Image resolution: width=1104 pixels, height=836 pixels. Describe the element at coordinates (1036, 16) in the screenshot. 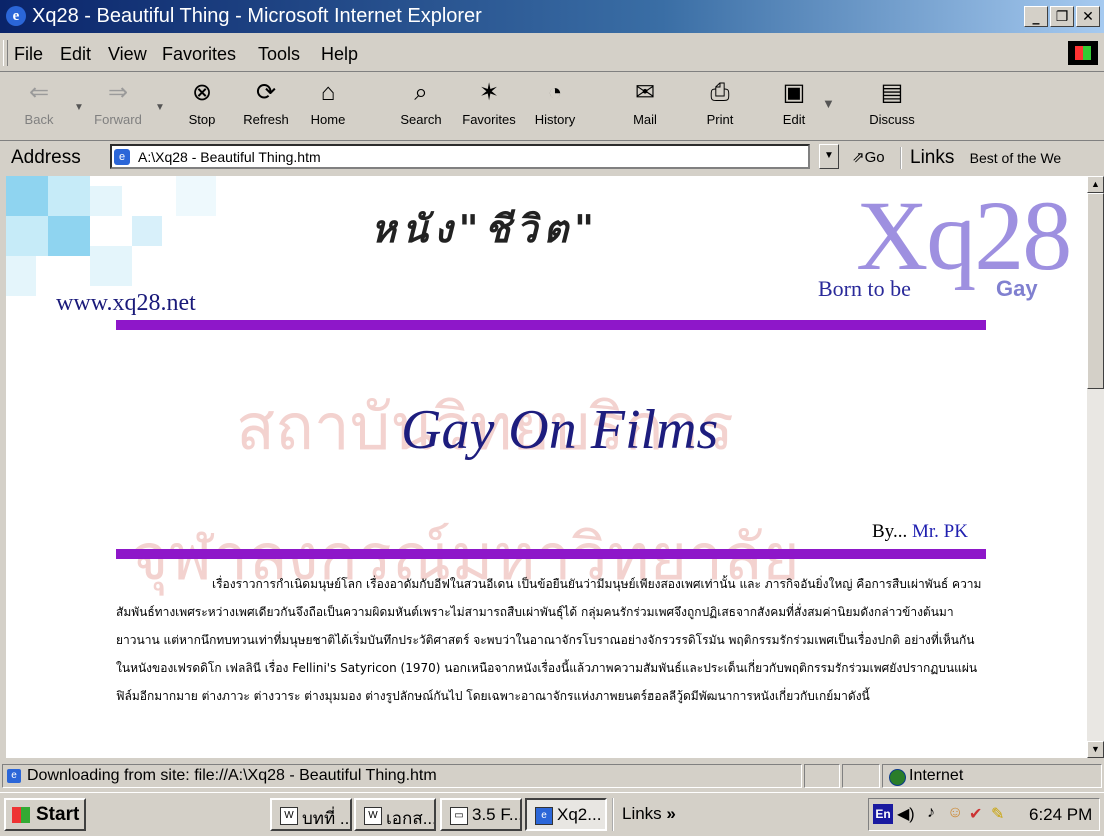

I see `minimize-button: _` at that location.